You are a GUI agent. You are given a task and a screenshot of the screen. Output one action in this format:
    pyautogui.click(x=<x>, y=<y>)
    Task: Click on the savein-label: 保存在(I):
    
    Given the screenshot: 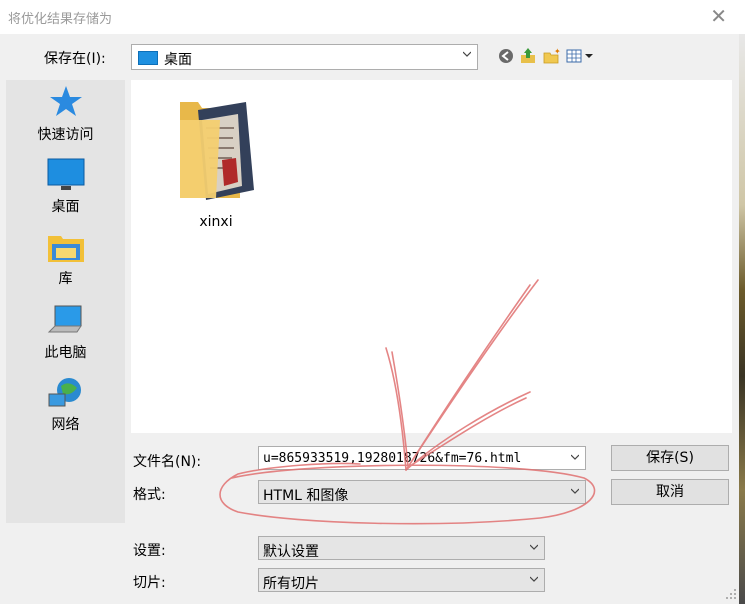 What is the action you would take?
    pyautogui.click(x=75, y=59)
    